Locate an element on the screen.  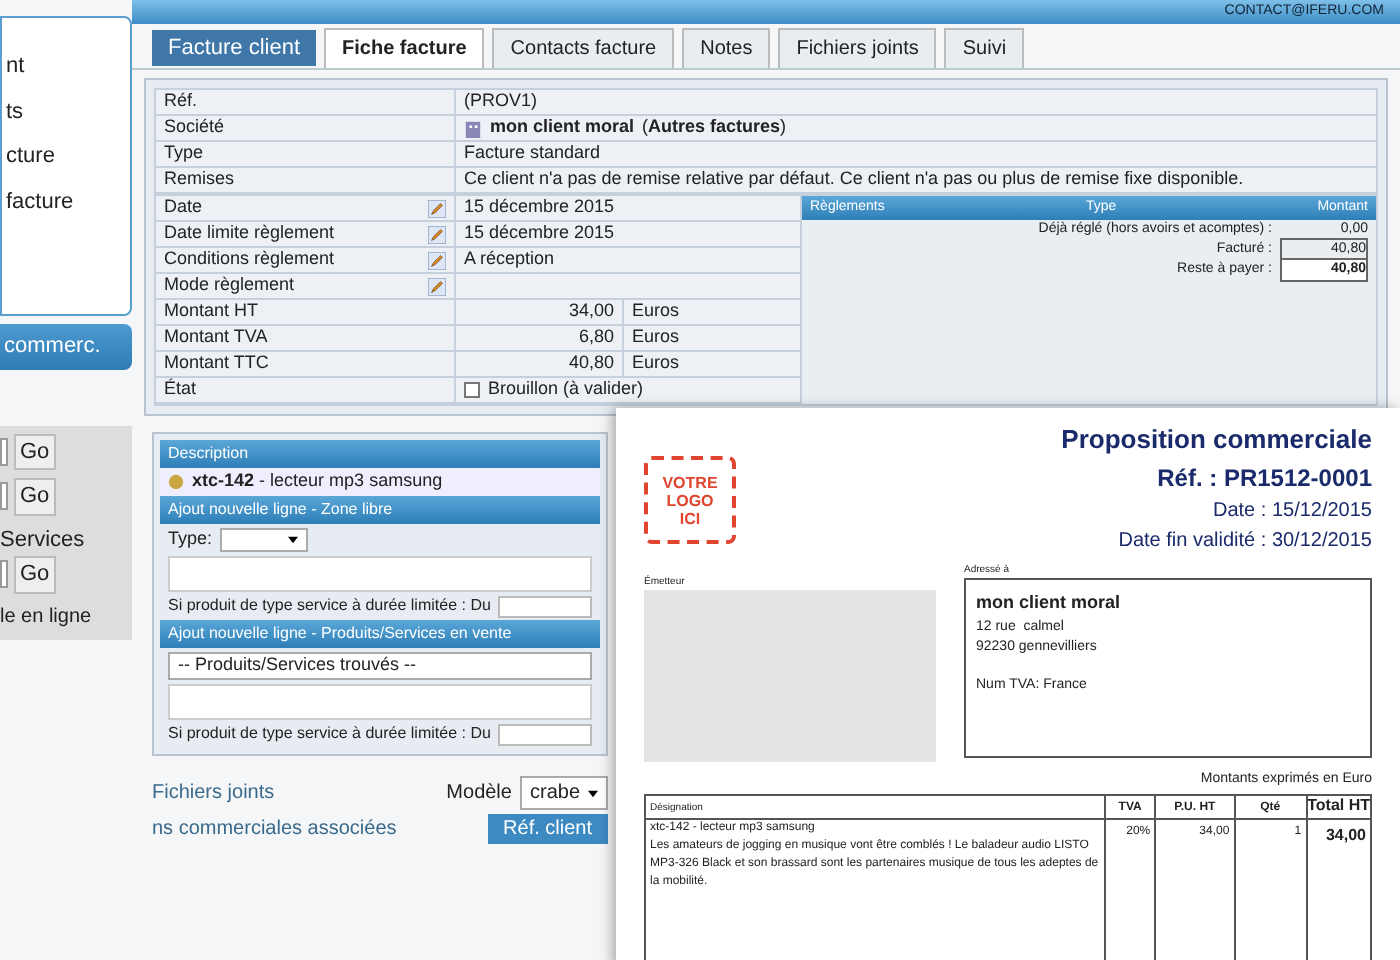
description-header: Description is located at coordinates (380, 454).